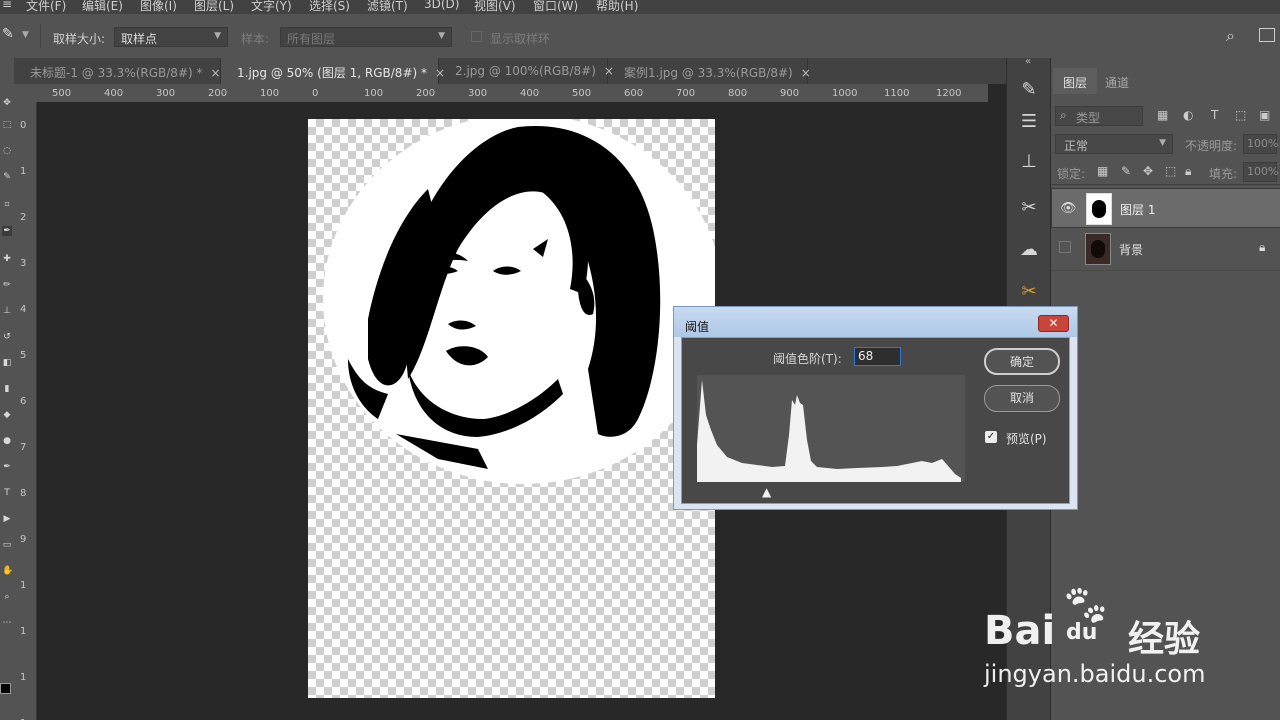 The image size is (1280, 720). I want to click on history-brush-icon: ↺, so click(7, 337).